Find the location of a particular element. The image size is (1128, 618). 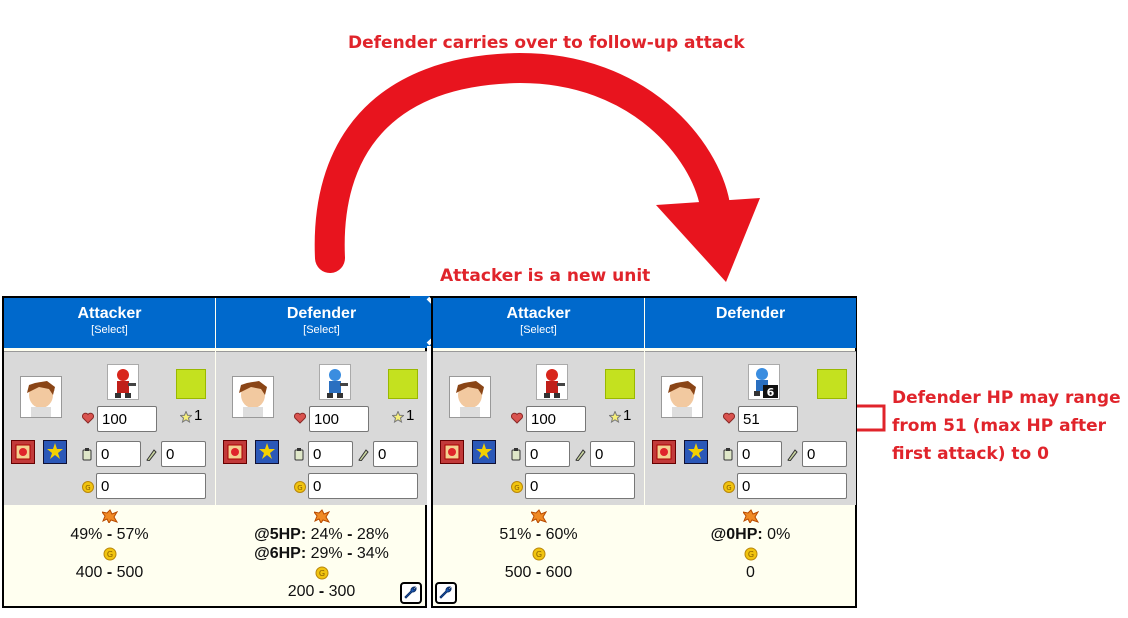

damage-low: 51% is located at coordinates (515, 534).